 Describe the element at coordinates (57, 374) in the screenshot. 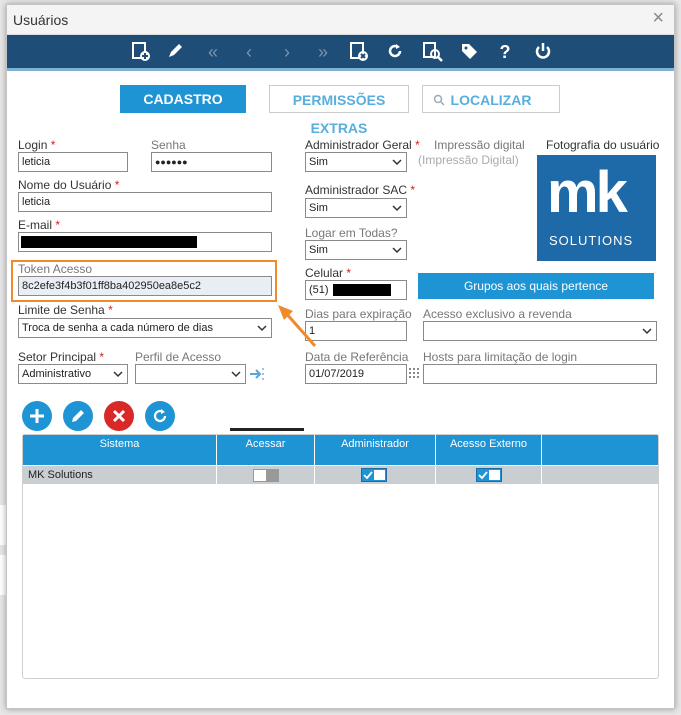

I see `setor-value: Administrativo` at that location.